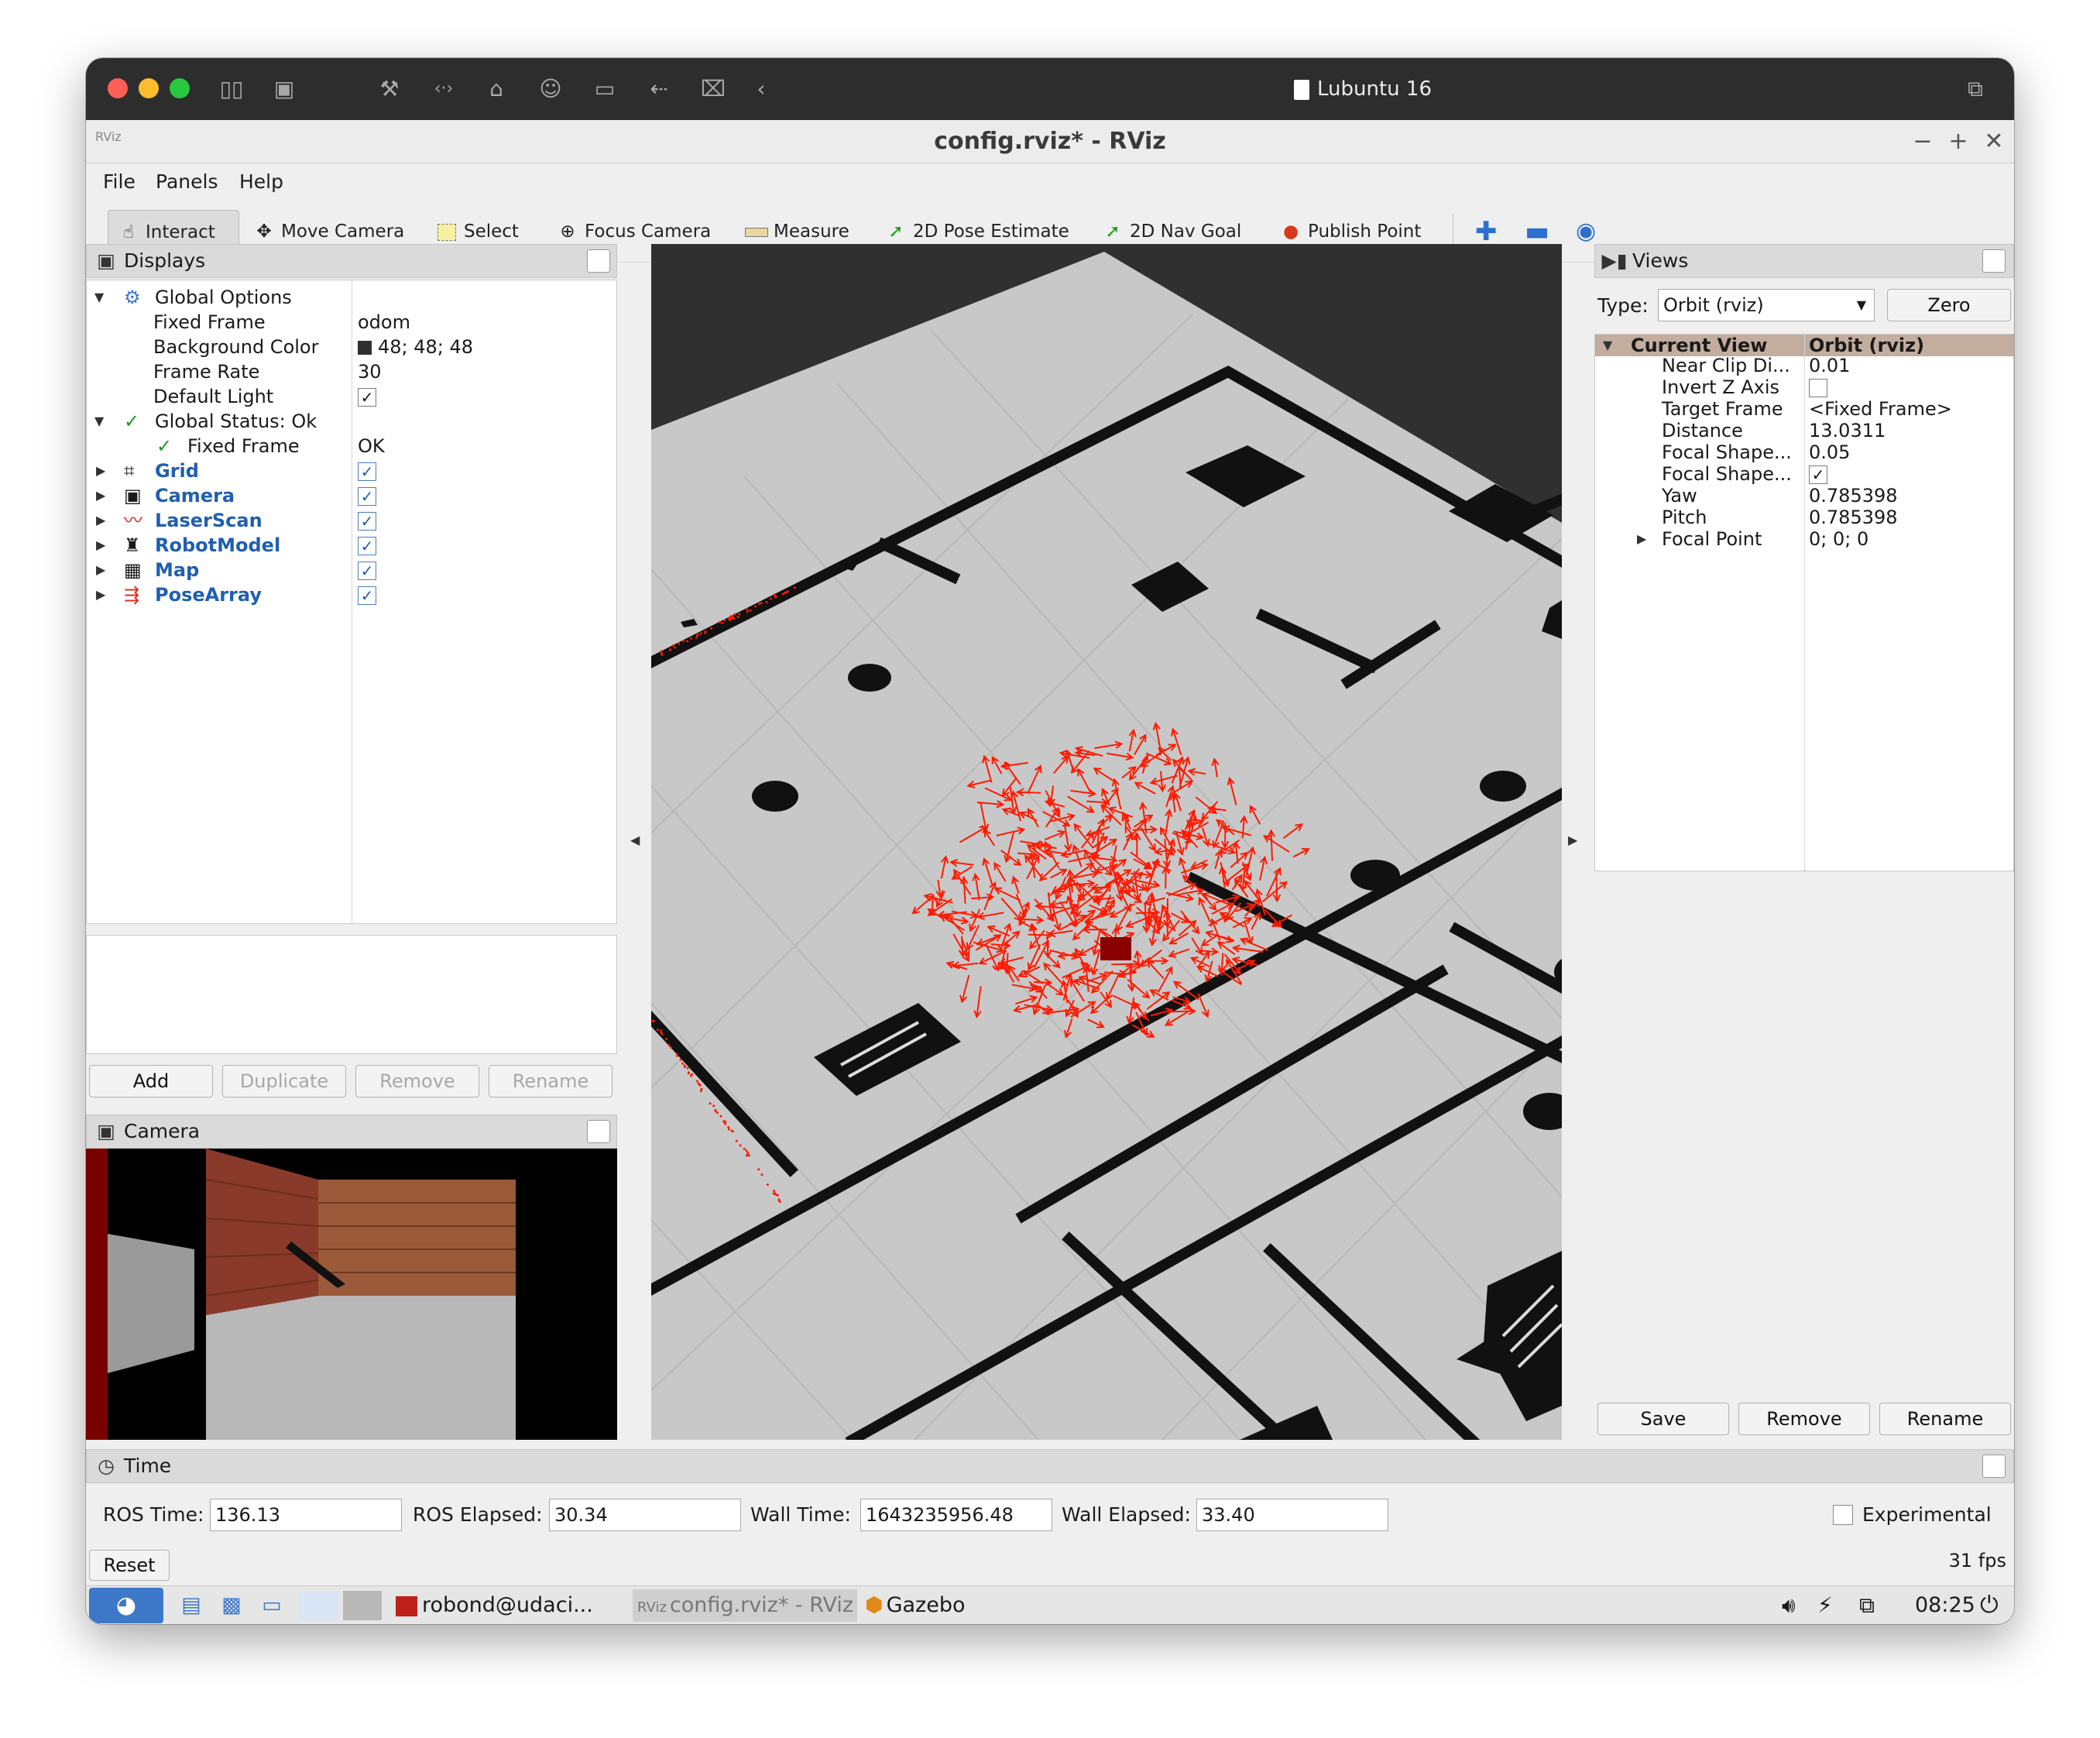 The width and height of the screenshot is (2100, 1738). Describe the element at coordinates (149, 88) in the screenshot. I see `minimize-light-button` at that location.